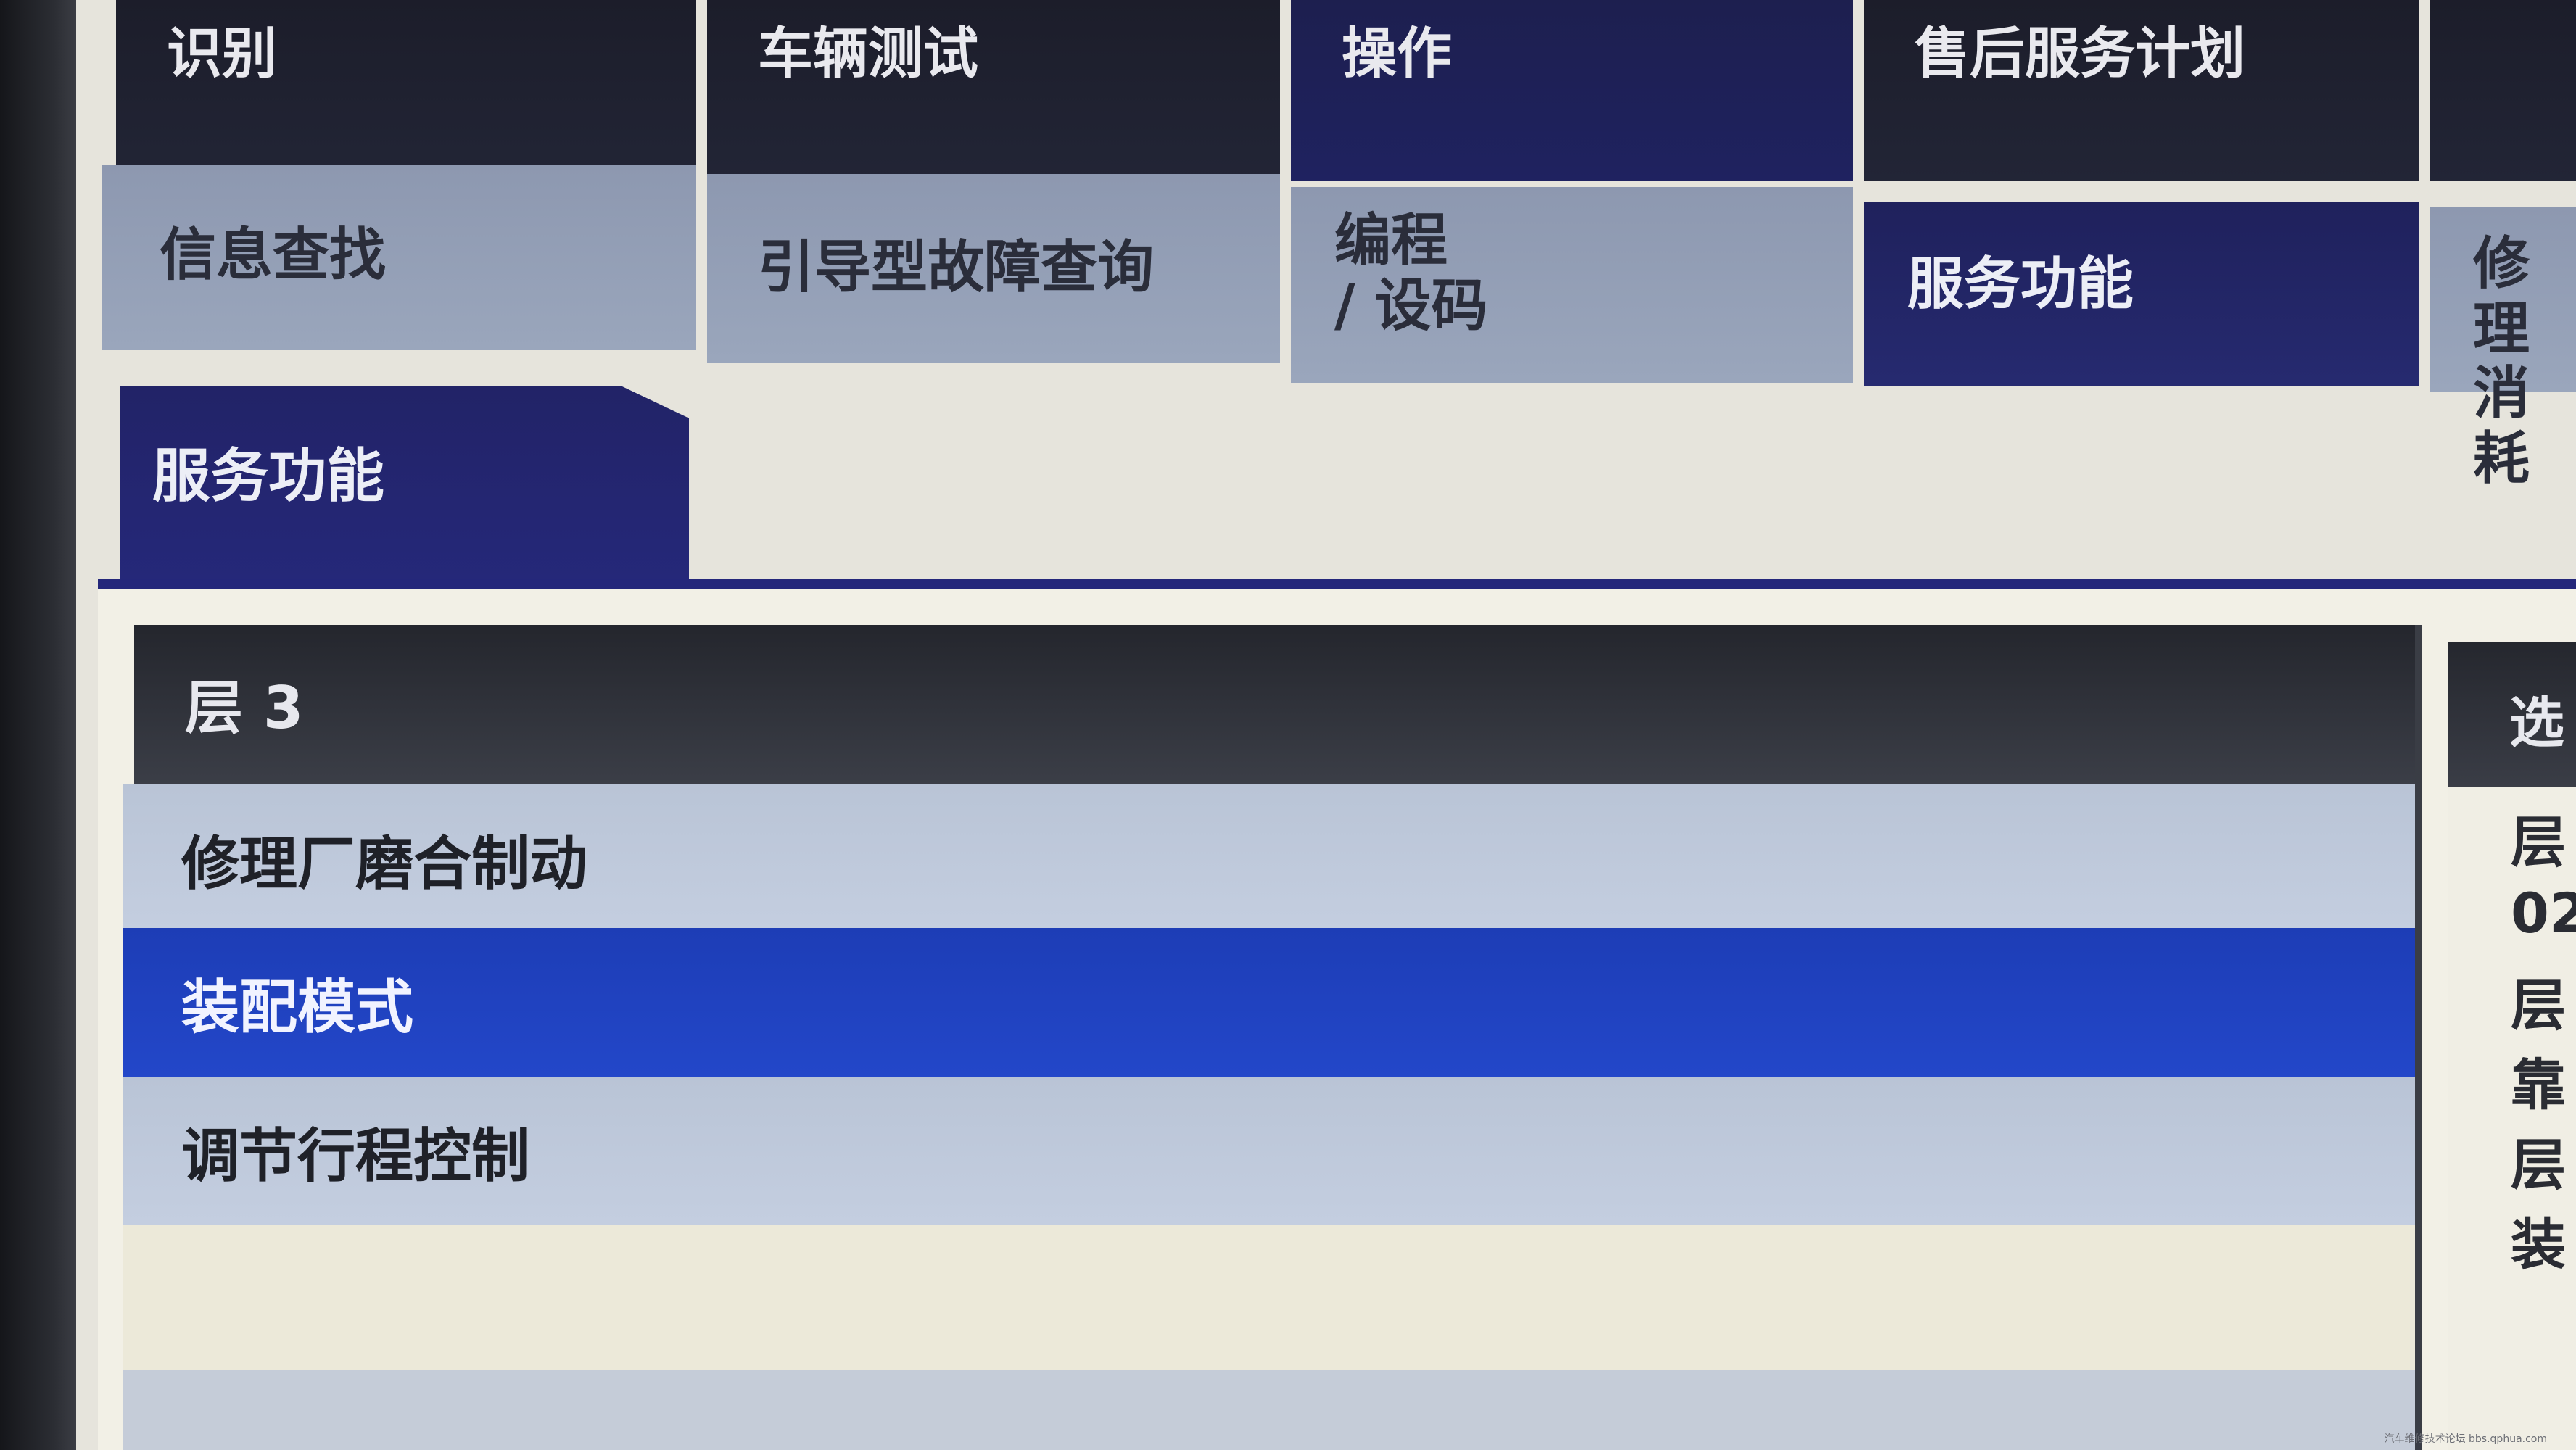  What do you see at coordinates (1572, 90) in the screenshot?
I see `tab-operation: 操作` at bounding box center [1572, 90].